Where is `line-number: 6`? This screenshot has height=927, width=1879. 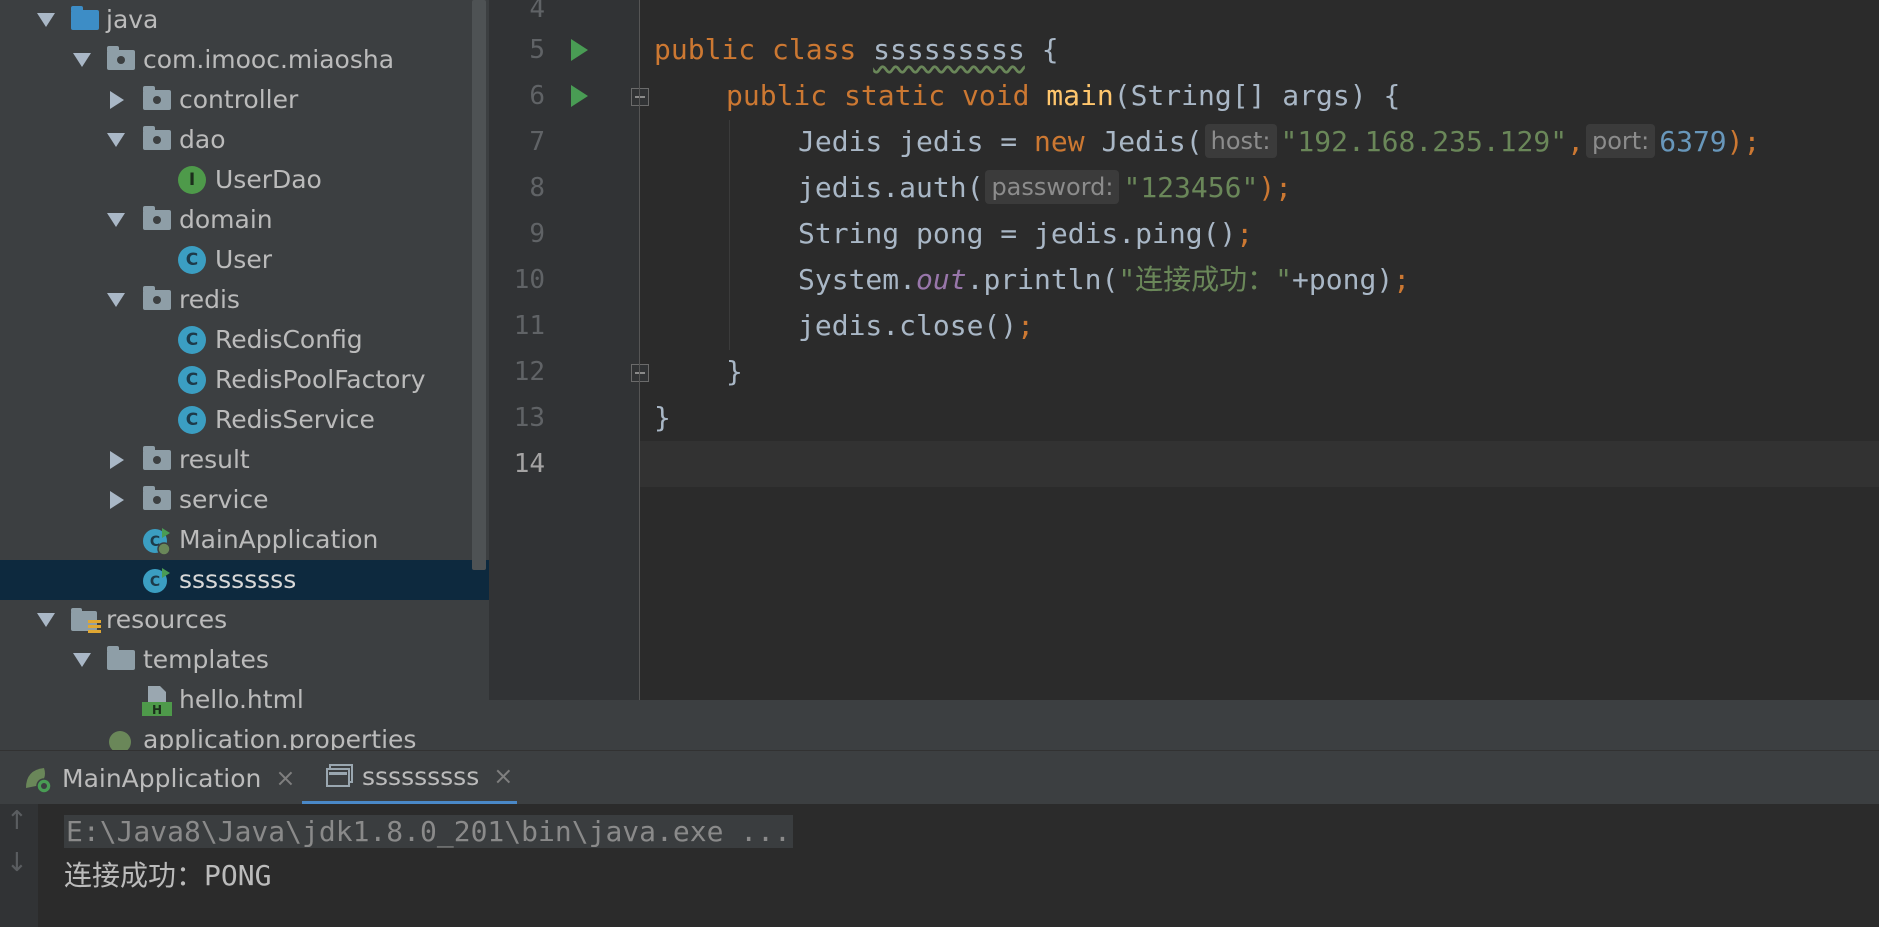 line-number: 6 is located at coordinates (537, 96).